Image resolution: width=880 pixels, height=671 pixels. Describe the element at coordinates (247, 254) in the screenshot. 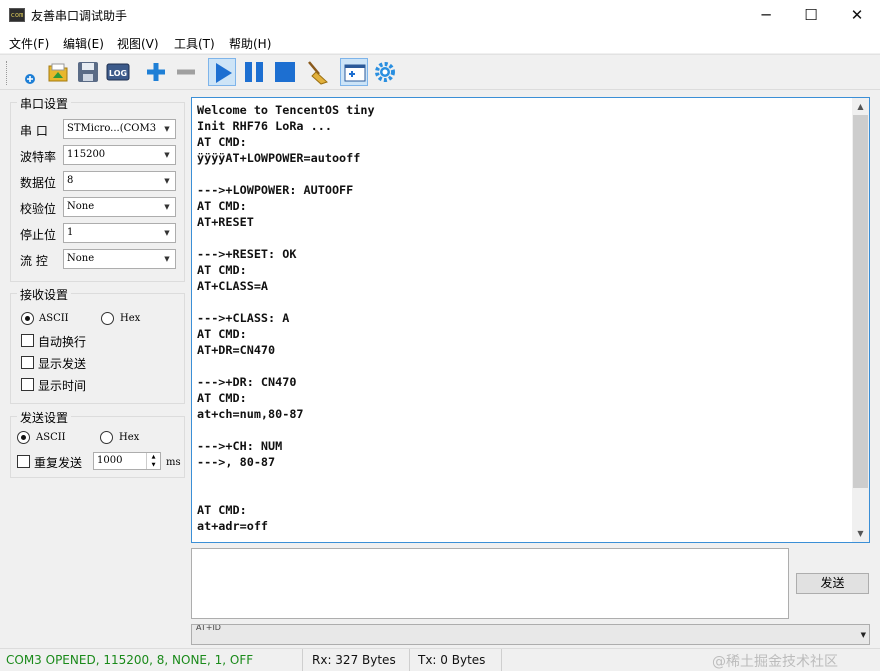

I see `receive-line: --->+RESET: OK` at that location.